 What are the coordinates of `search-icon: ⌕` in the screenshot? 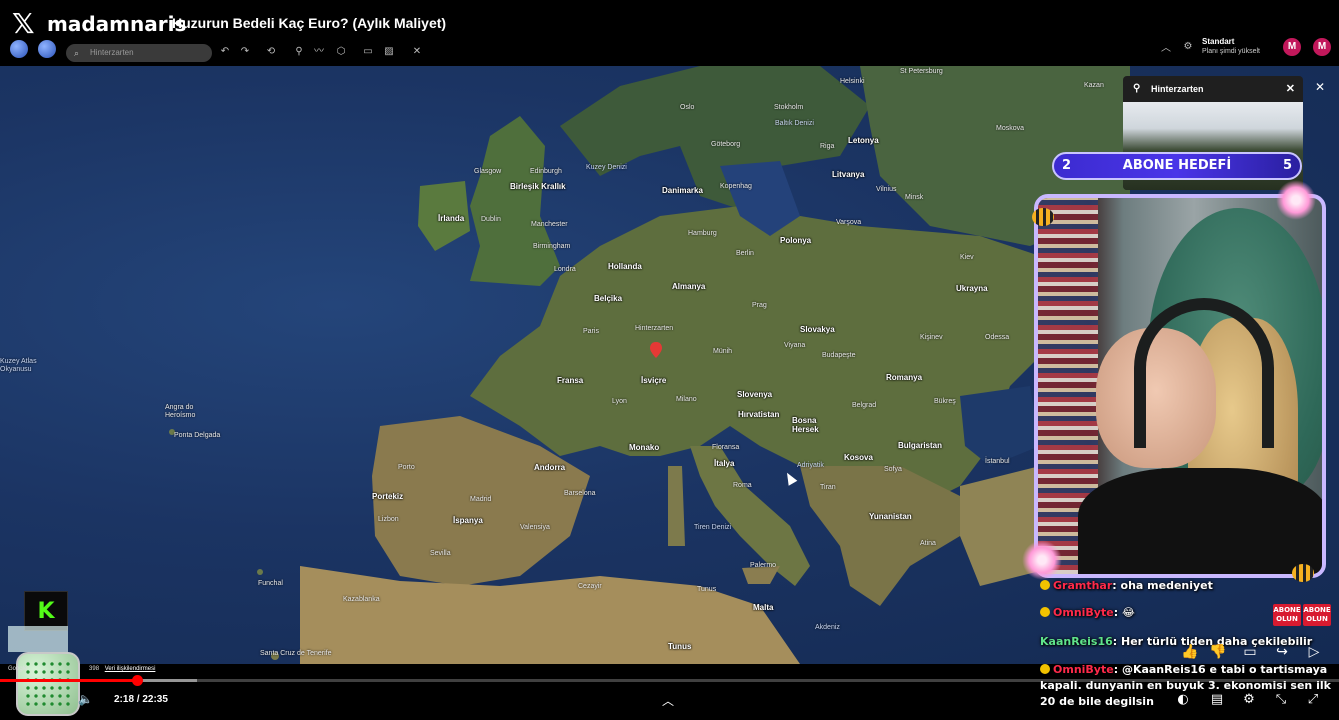 It's located at (77, 53).